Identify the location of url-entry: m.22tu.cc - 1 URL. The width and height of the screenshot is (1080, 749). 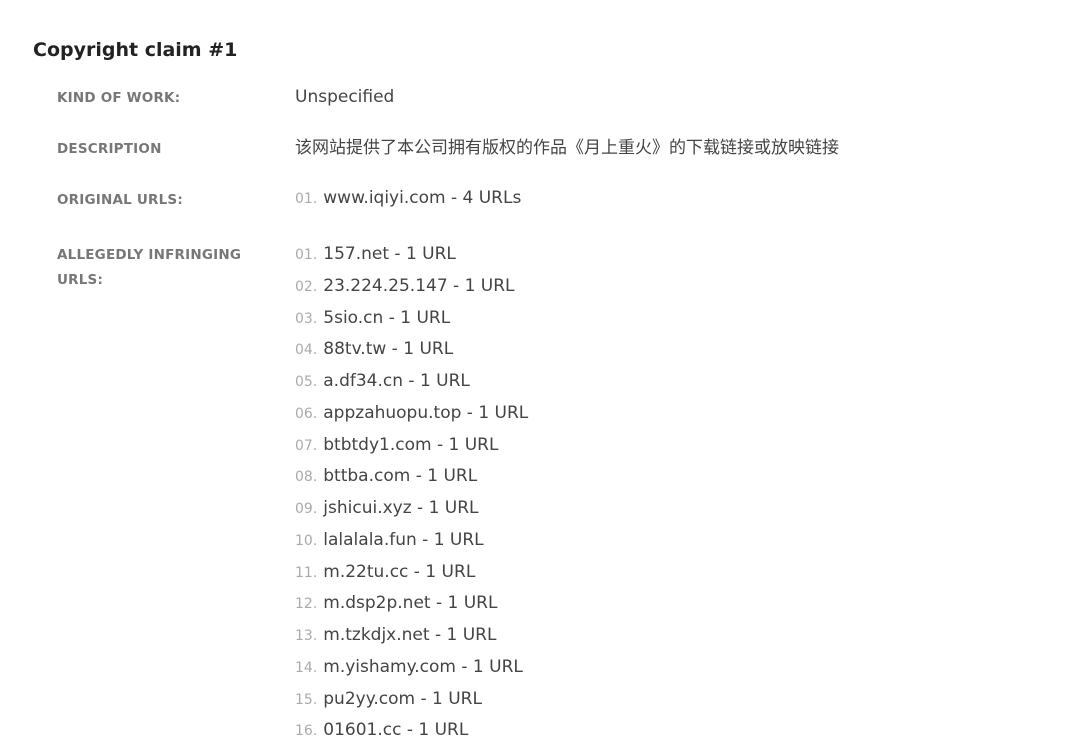
(399, 572).